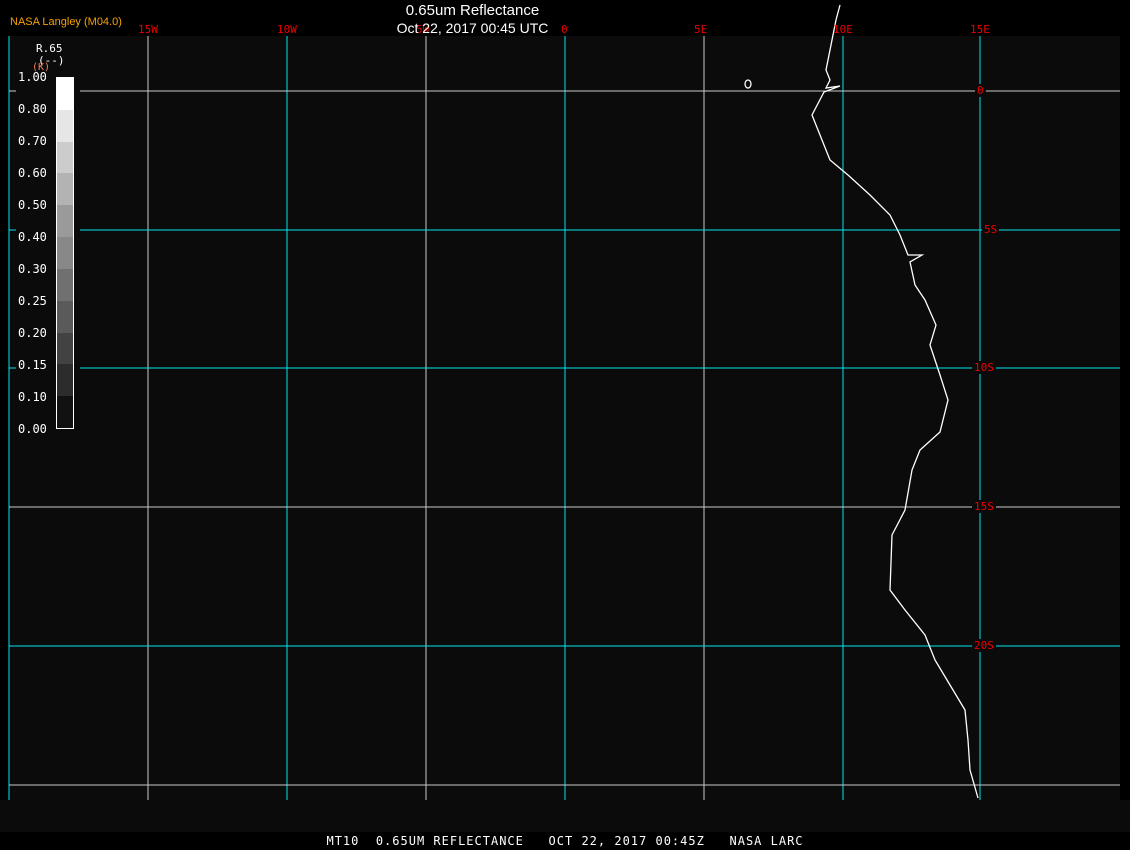 This screenshot has height=850, width=1130. Describe the element at coordinates (980, 29) in the screenshot. I see `longitude-label: 15E` at that location.